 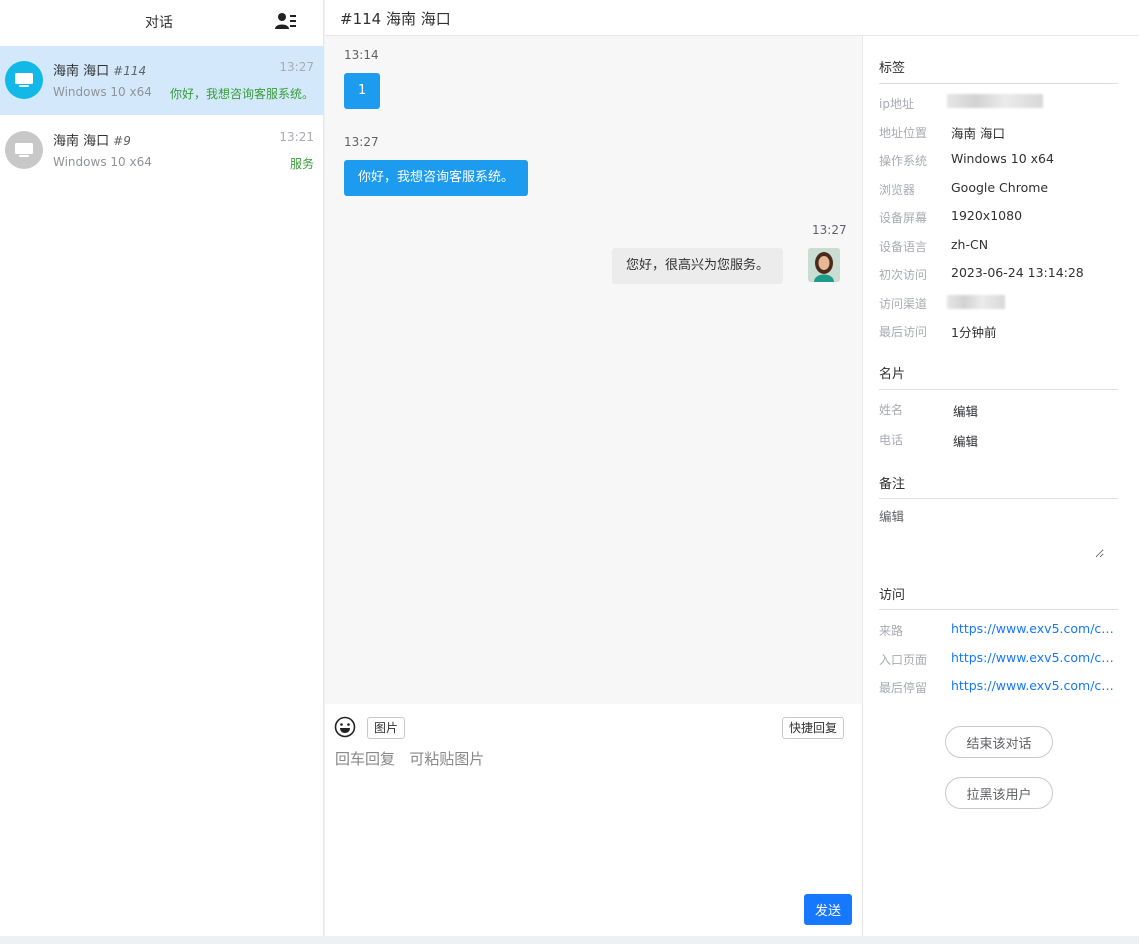 What do you see at coordinates (100, 71) in the screenshot?
I see `conversation-location: 海南 海口 #114` at bounding box center [100, 71].